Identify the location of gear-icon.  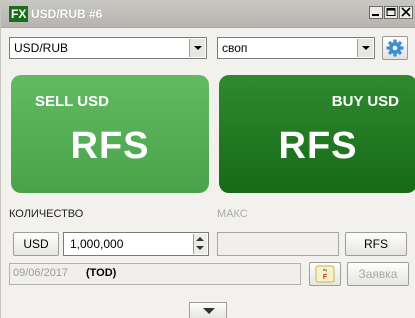
(395, 48).